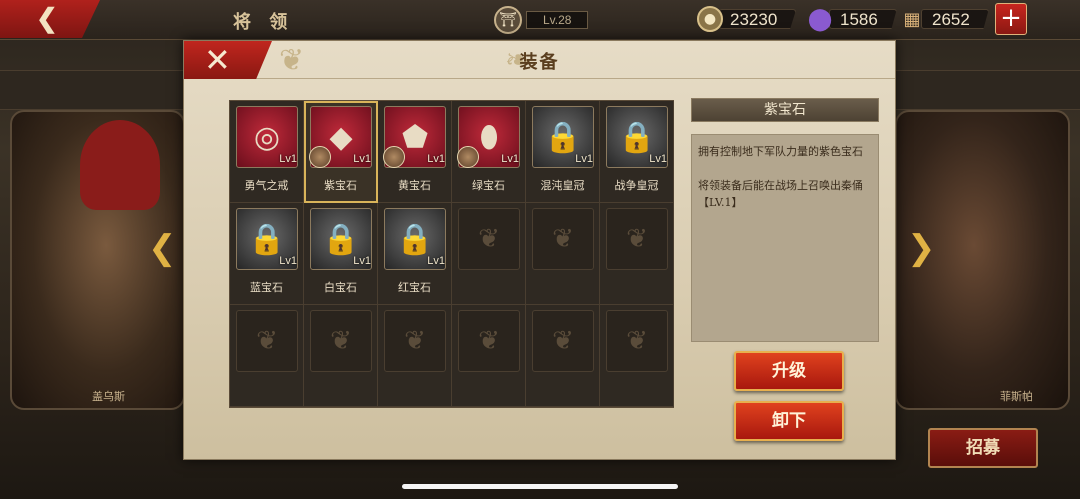  I want to click on equipment-slot: 🔒 Lv1 战争皇冠, so click(637, 152).